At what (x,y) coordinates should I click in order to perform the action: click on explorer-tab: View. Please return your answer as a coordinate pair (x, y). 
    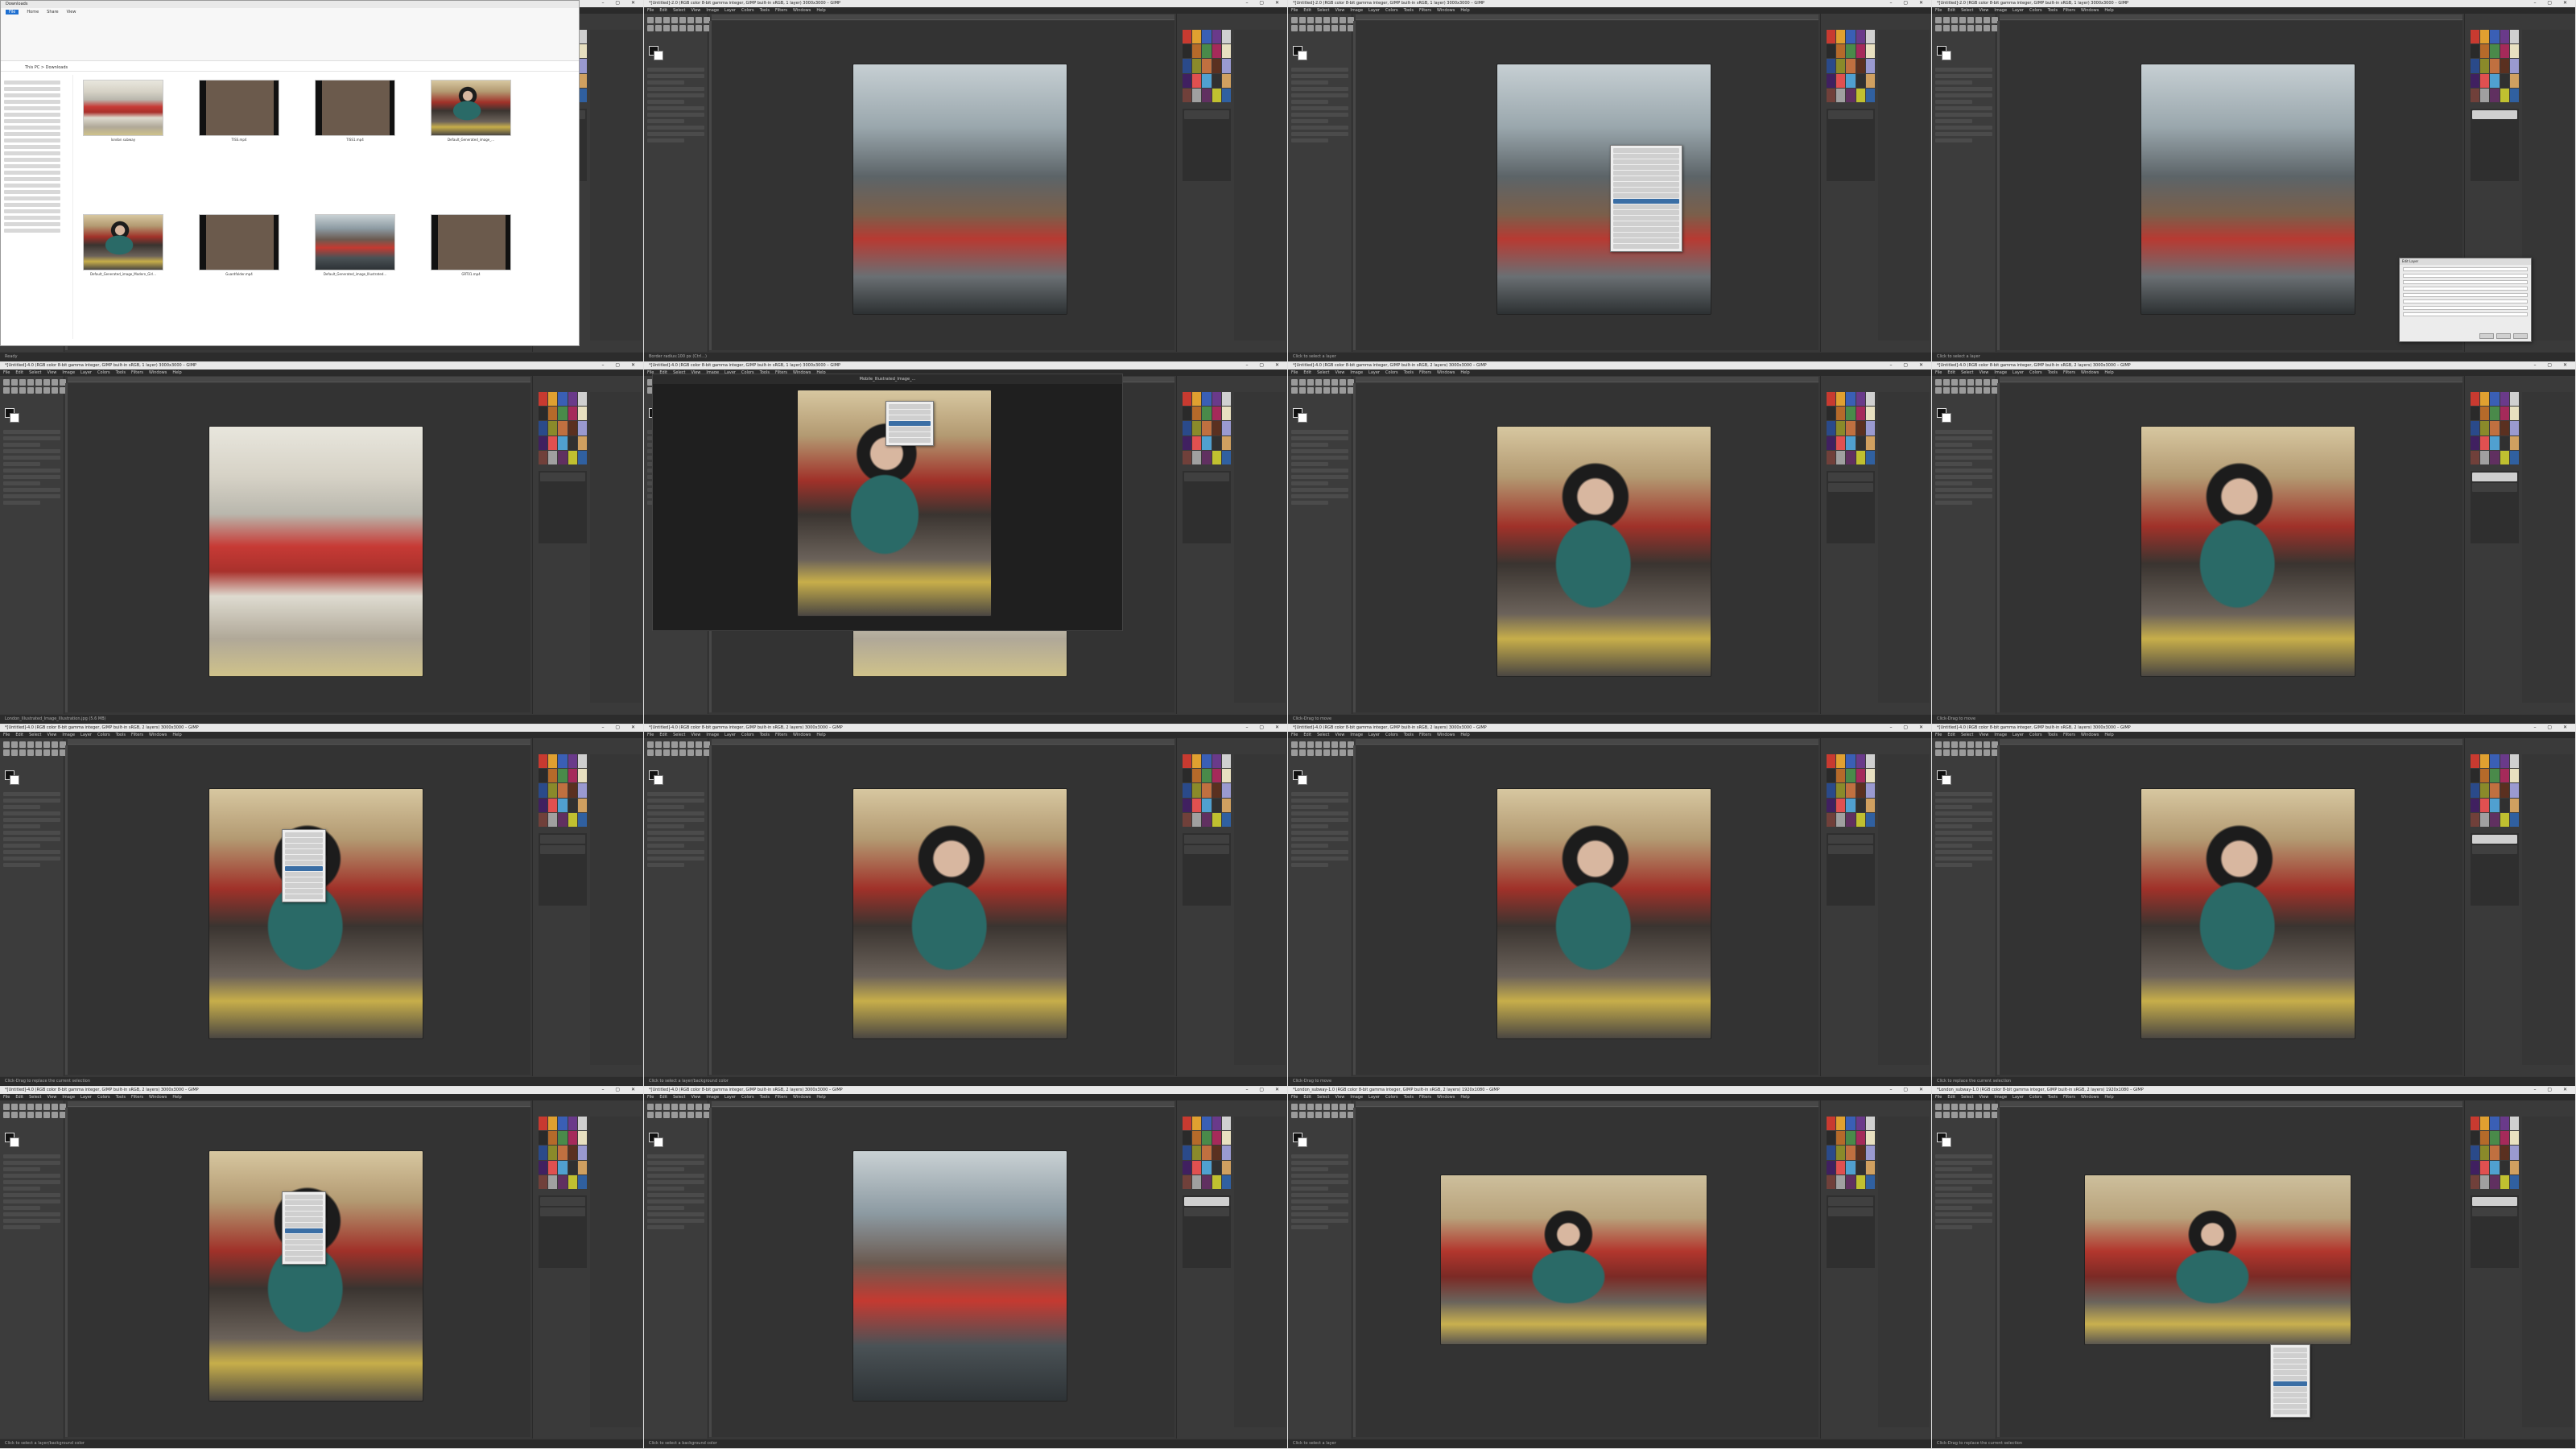
    Looking at the image, I should click on (71, 12).